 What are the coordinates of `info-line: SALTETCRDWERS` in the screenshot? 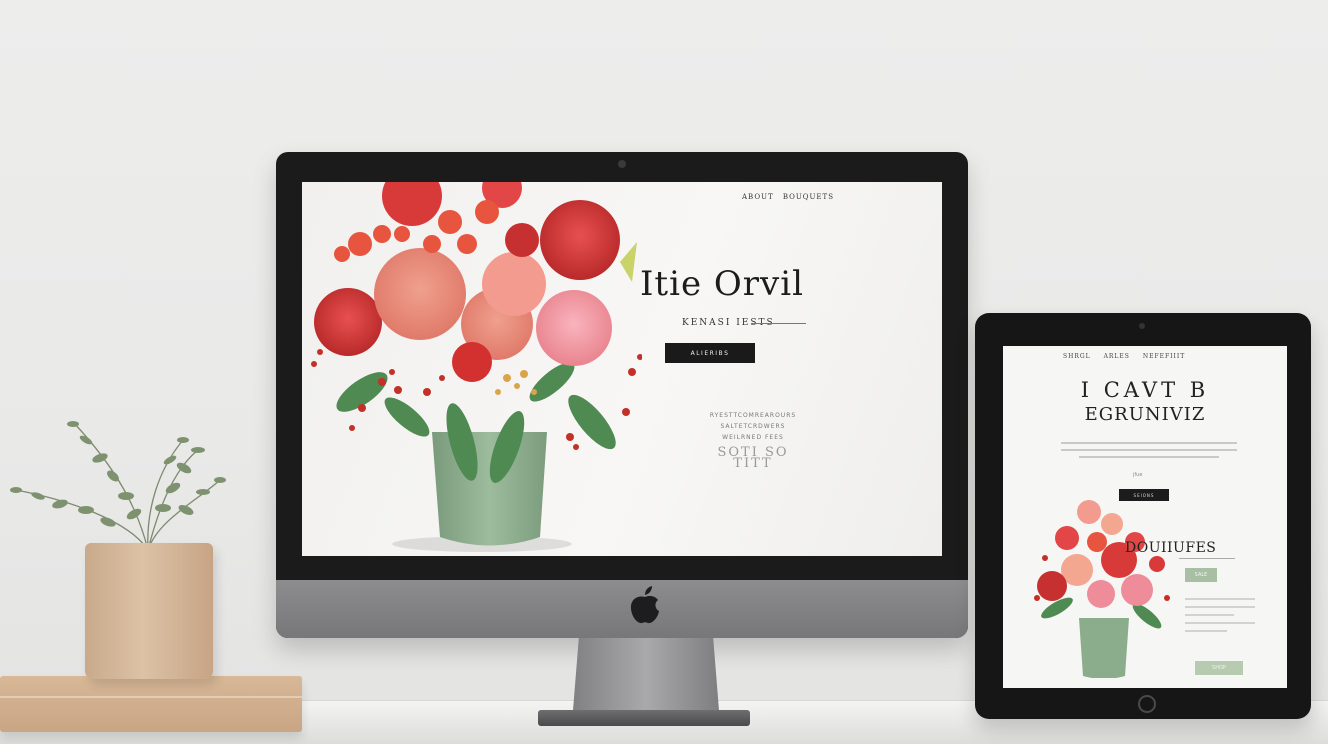 It's located at (753, 426).